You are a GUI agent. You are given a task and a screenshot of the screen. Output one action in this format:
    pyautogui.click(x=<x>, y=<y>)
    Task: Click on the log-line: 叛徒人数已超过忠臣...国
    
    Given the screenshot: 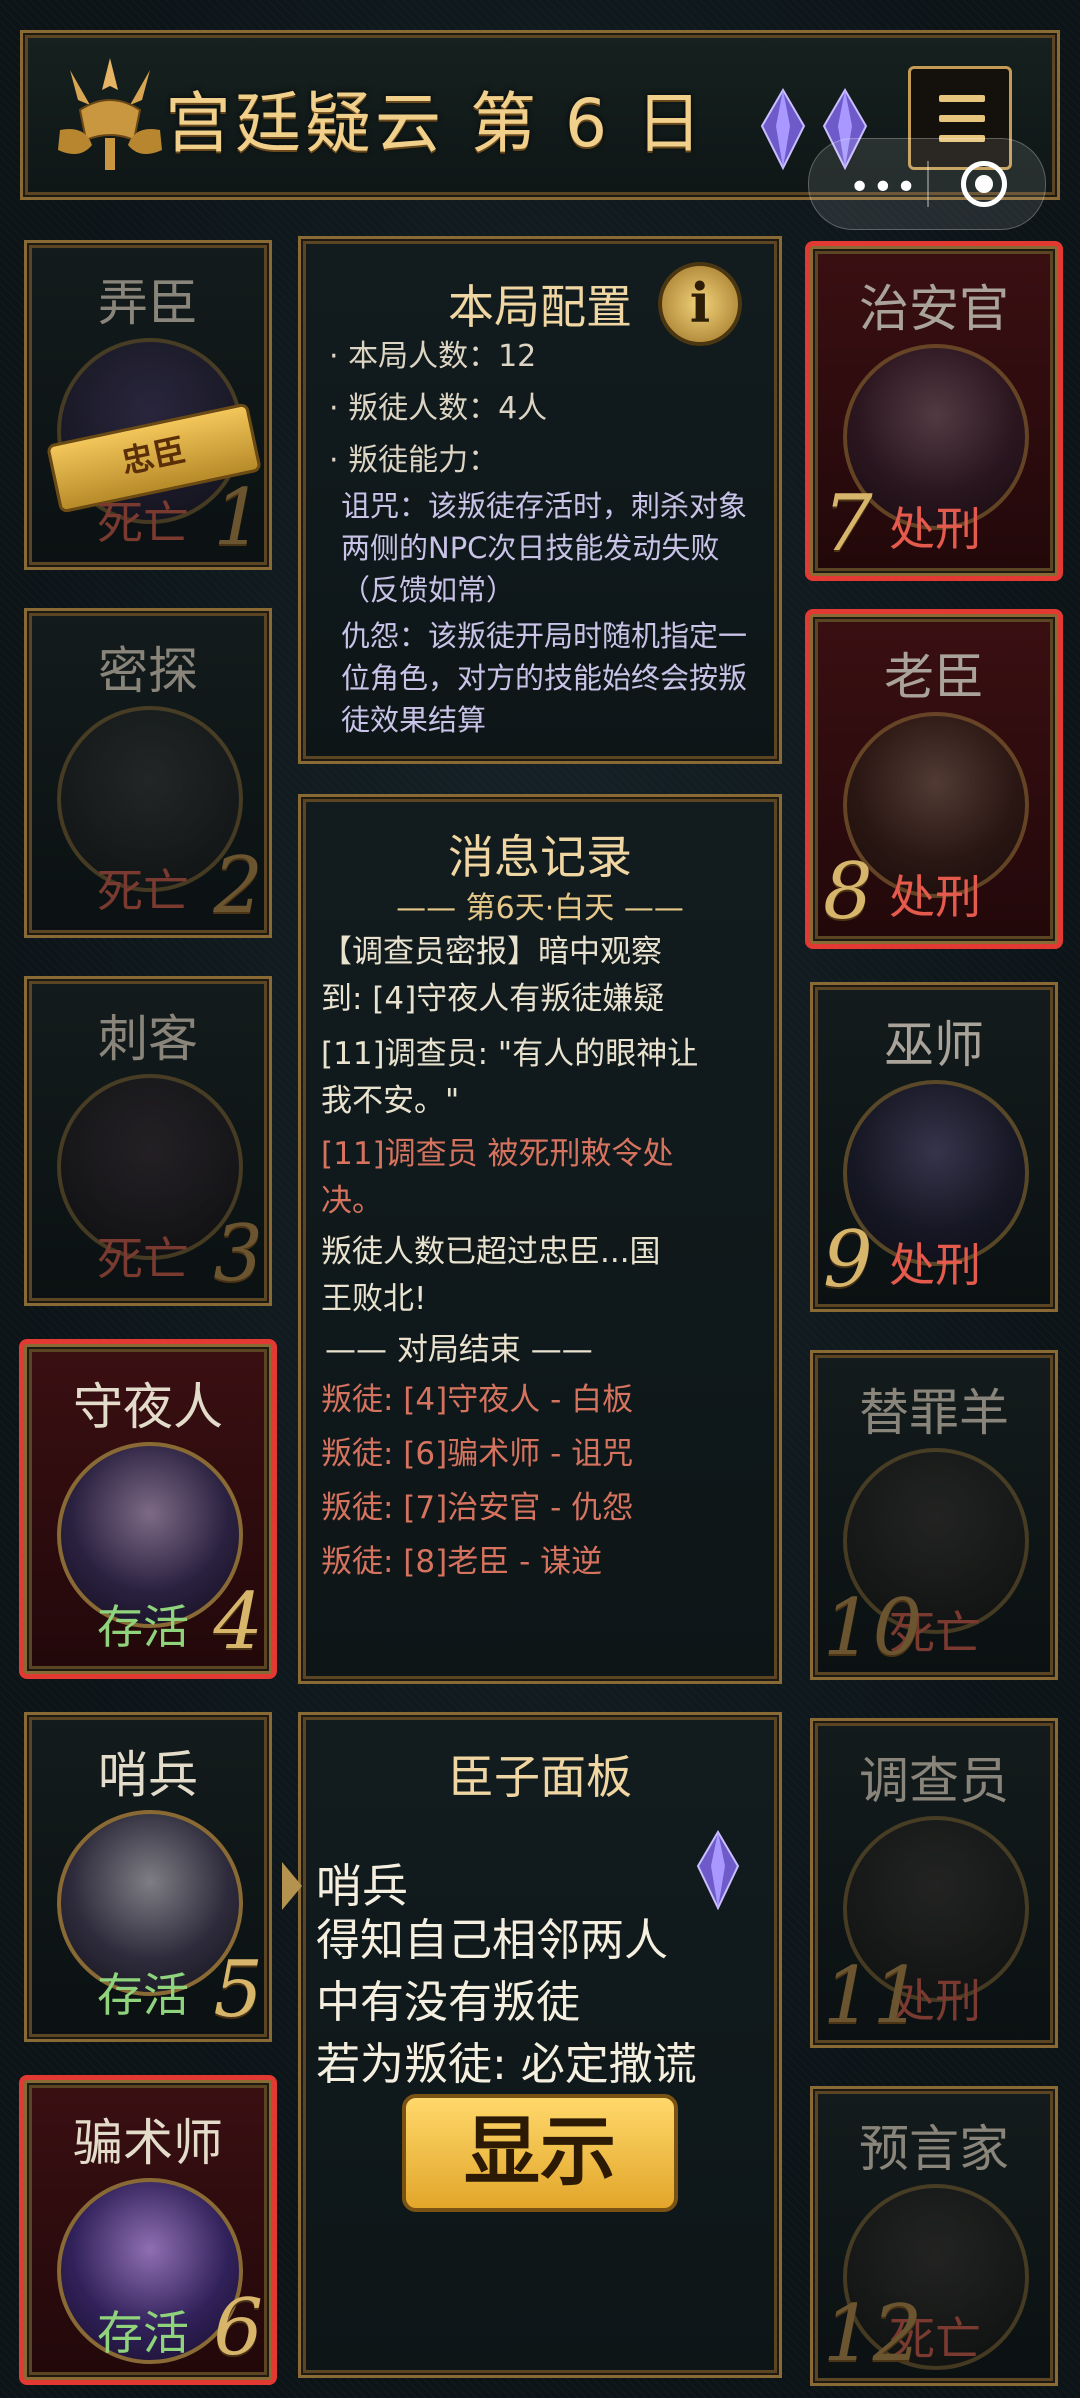 What is the action you would take?
    pyautogui.click(x=491, y=1252)
    